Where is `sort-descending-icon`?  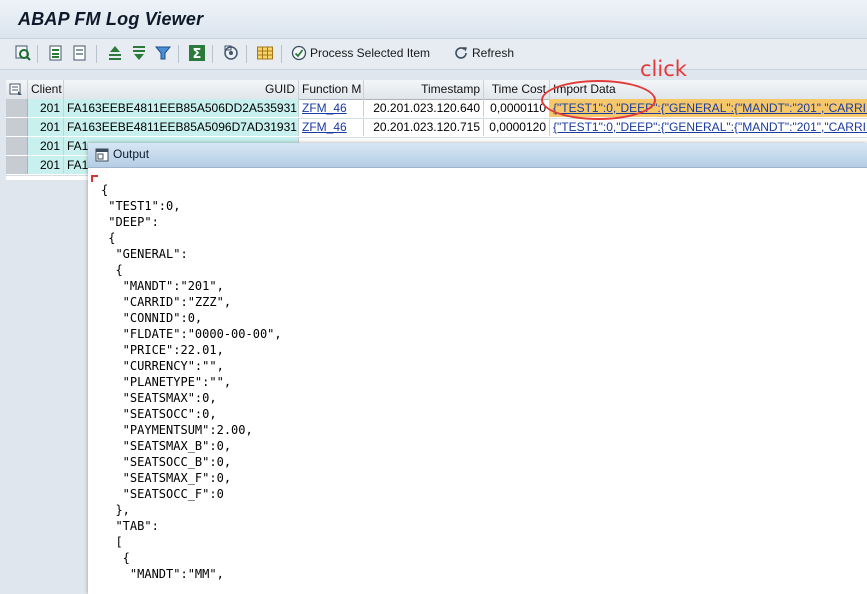
sort-descending-icon is located at coordinates (139, 53).